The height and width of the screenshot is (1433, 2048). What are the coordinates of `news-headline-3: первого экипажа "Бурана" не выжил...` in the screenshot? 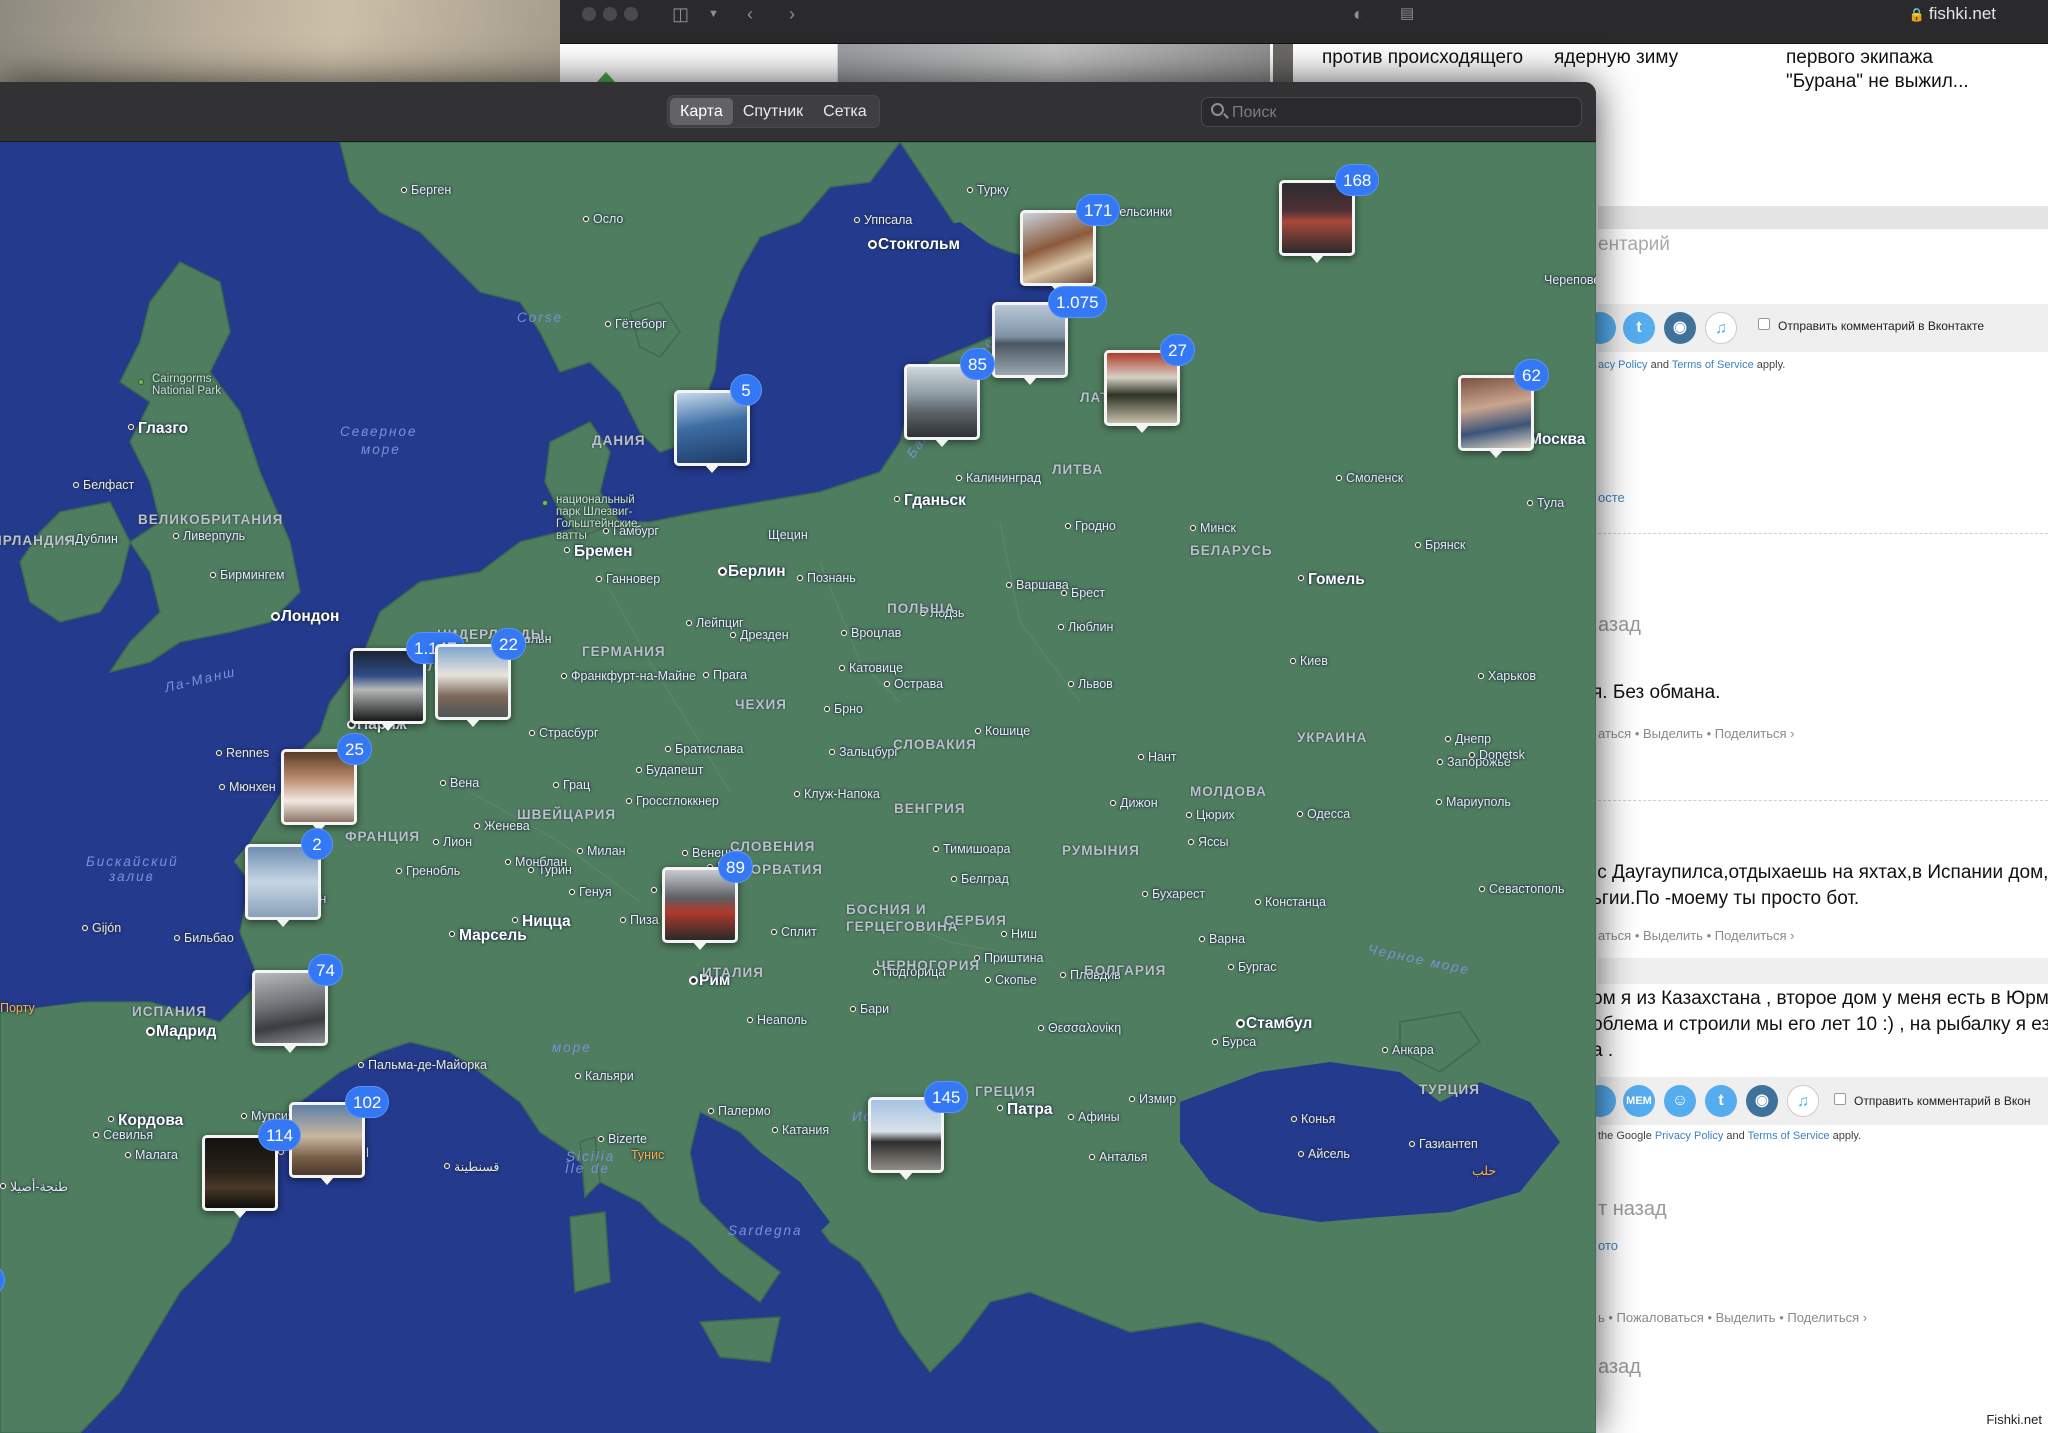 It's located at (1877, 70).